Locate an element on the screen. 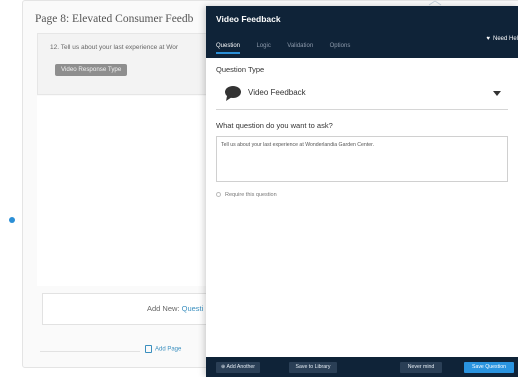 This screenshot has width=518, height=377. heart-icon: ♥ is located at coordinates (488, 39).